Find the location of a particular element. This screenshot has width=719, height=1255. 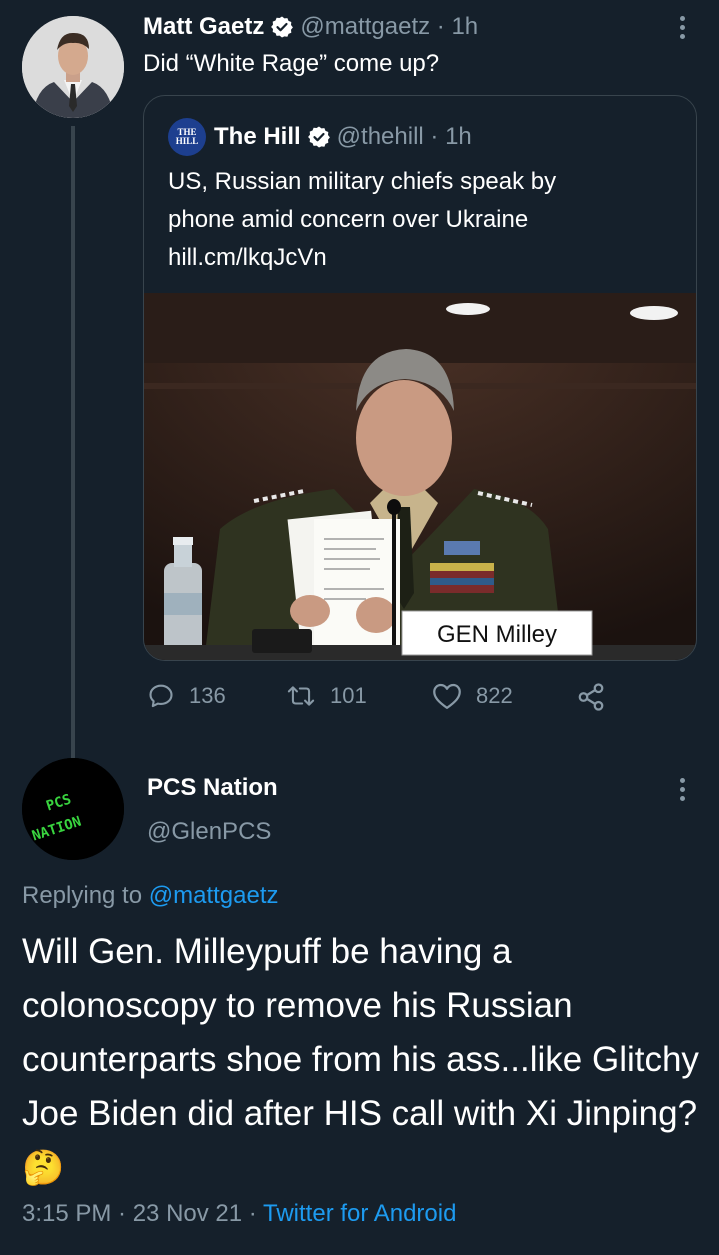

tweet-timestamp: 3:15 PM · 23 Nov 21 · is located at coordinates (142, 1213).